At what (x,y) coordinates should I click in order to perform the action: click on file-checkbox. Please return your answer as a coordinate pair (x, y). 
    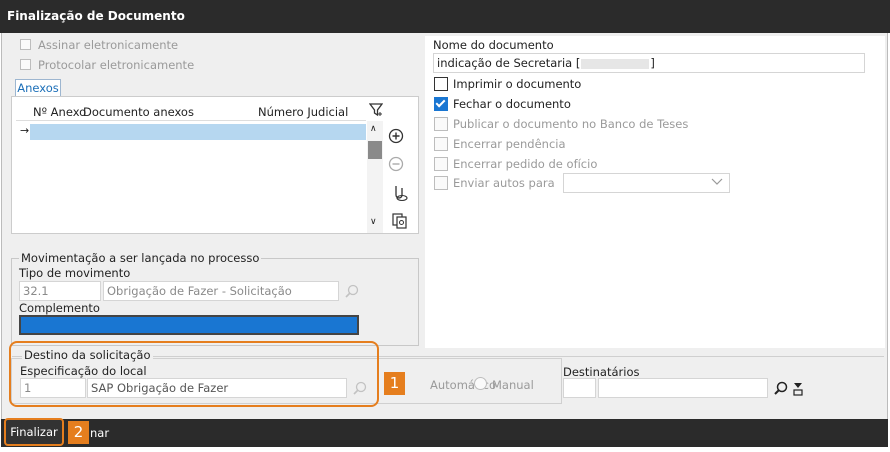
    Looking at the image, I should click on (25, 64).